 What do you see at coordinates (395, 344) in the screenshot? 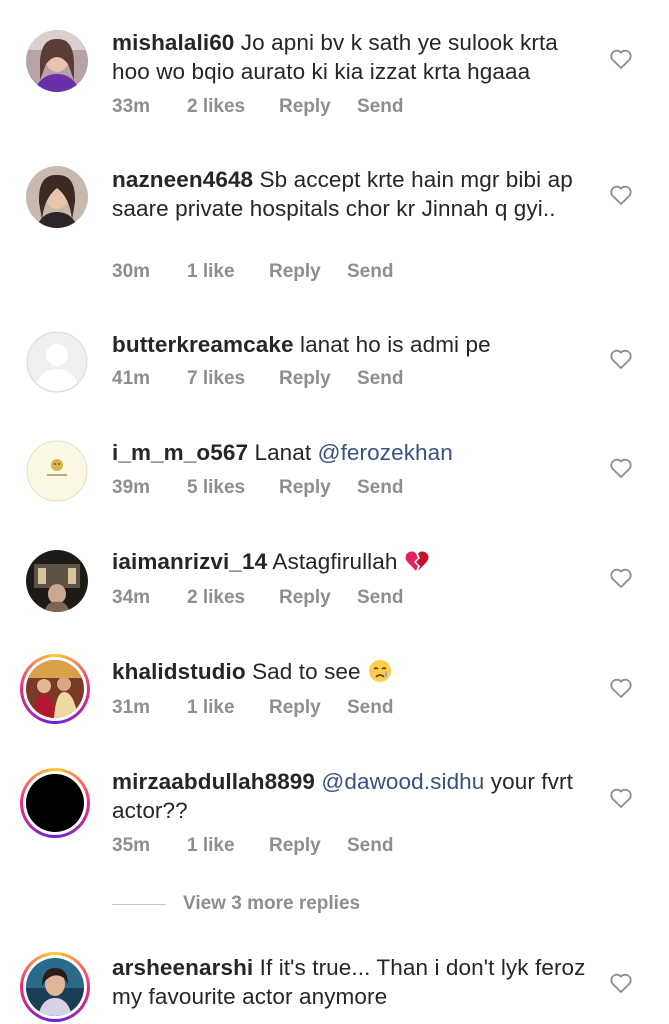
I see `comment-body: lanat ho is admi pe` at bounding box center [395, 344].